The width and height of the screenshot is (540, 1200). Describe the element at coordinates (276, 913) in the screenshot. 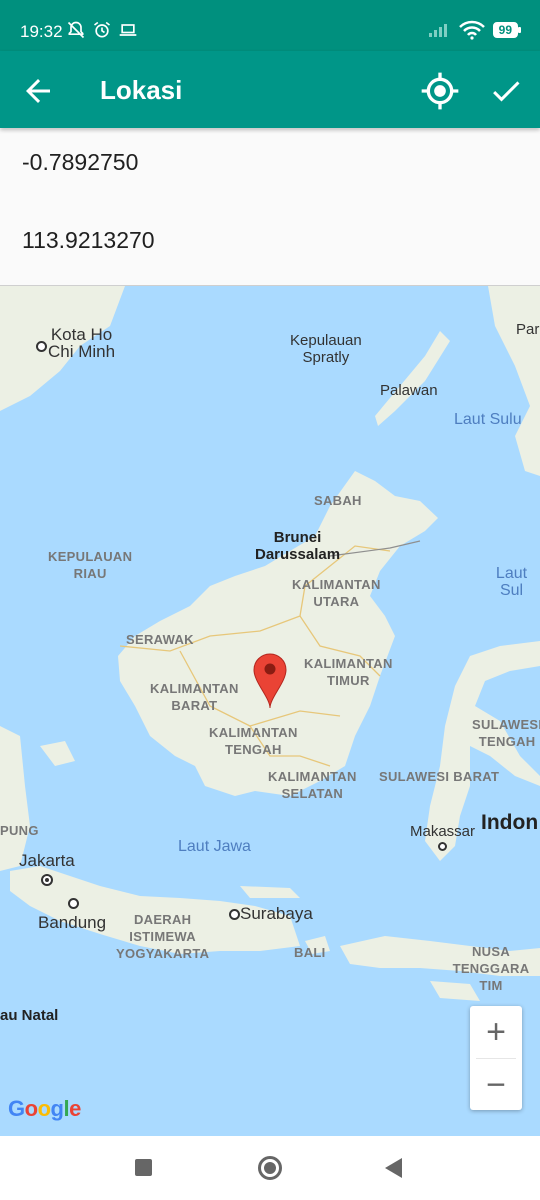

I see `label-surabaya: Surabaya` at that location.